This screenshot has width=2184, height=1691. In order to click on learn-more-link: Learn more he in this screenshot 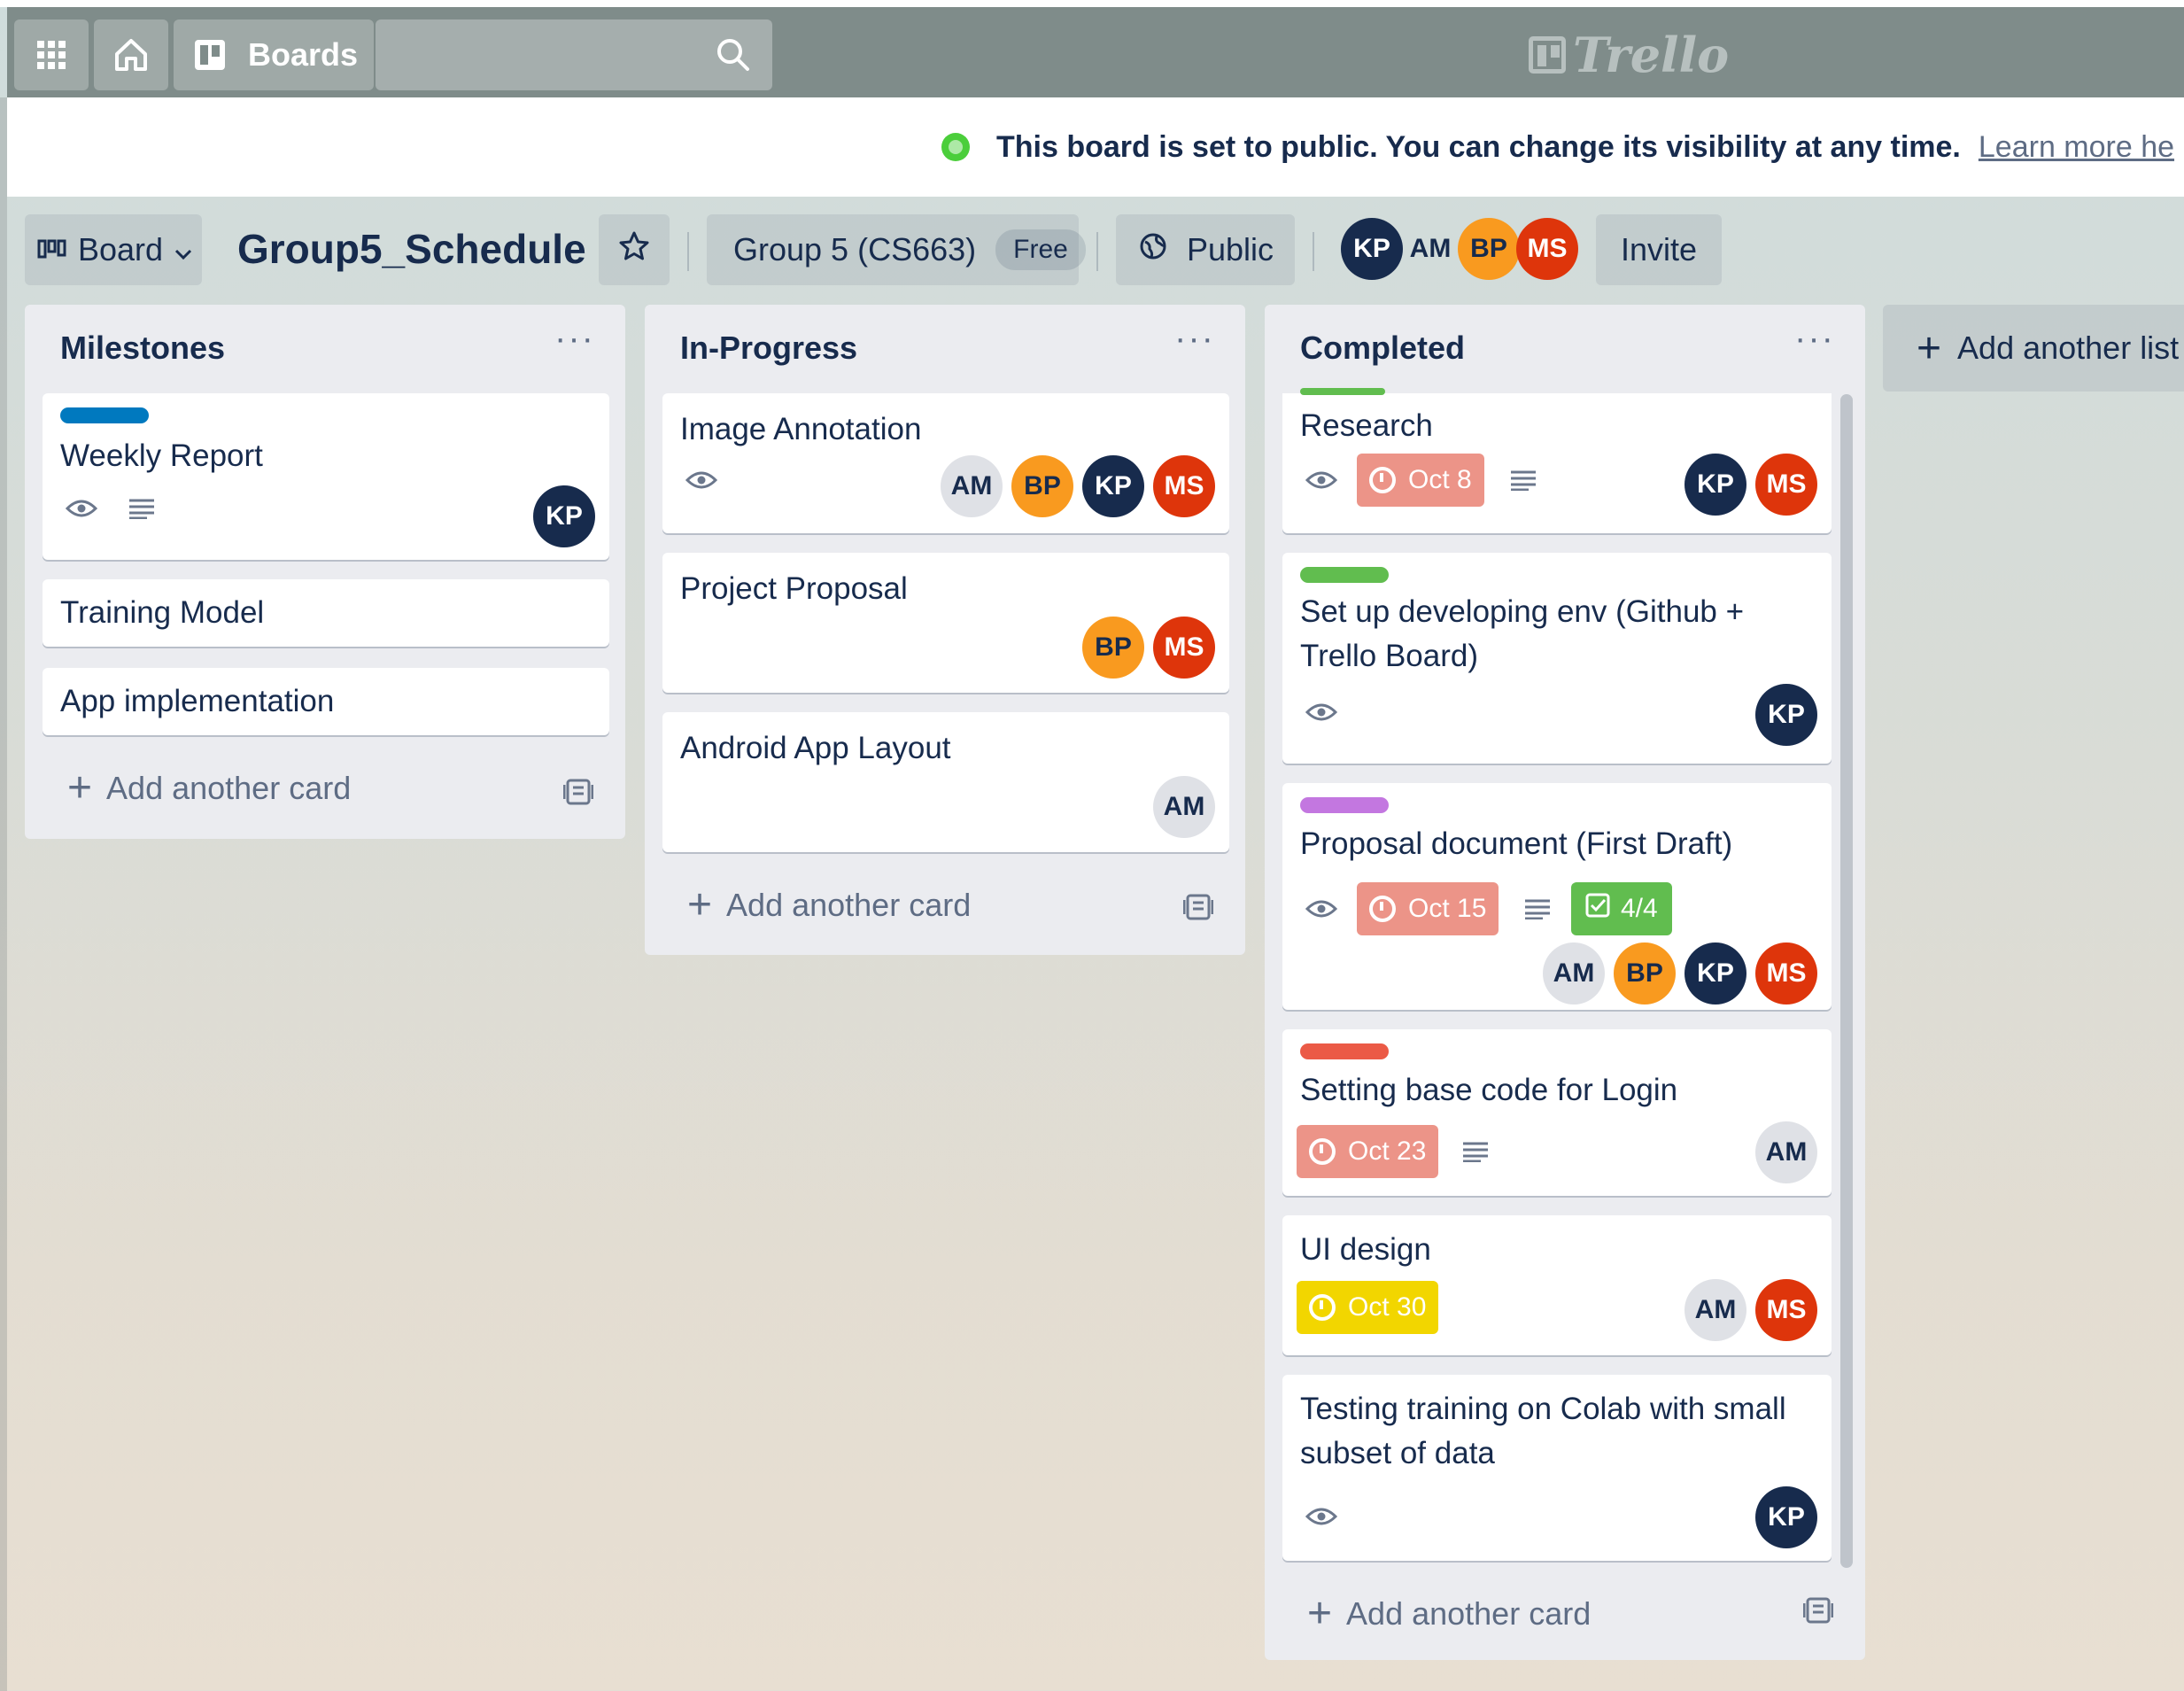, I will do `click(2076, 147)`.